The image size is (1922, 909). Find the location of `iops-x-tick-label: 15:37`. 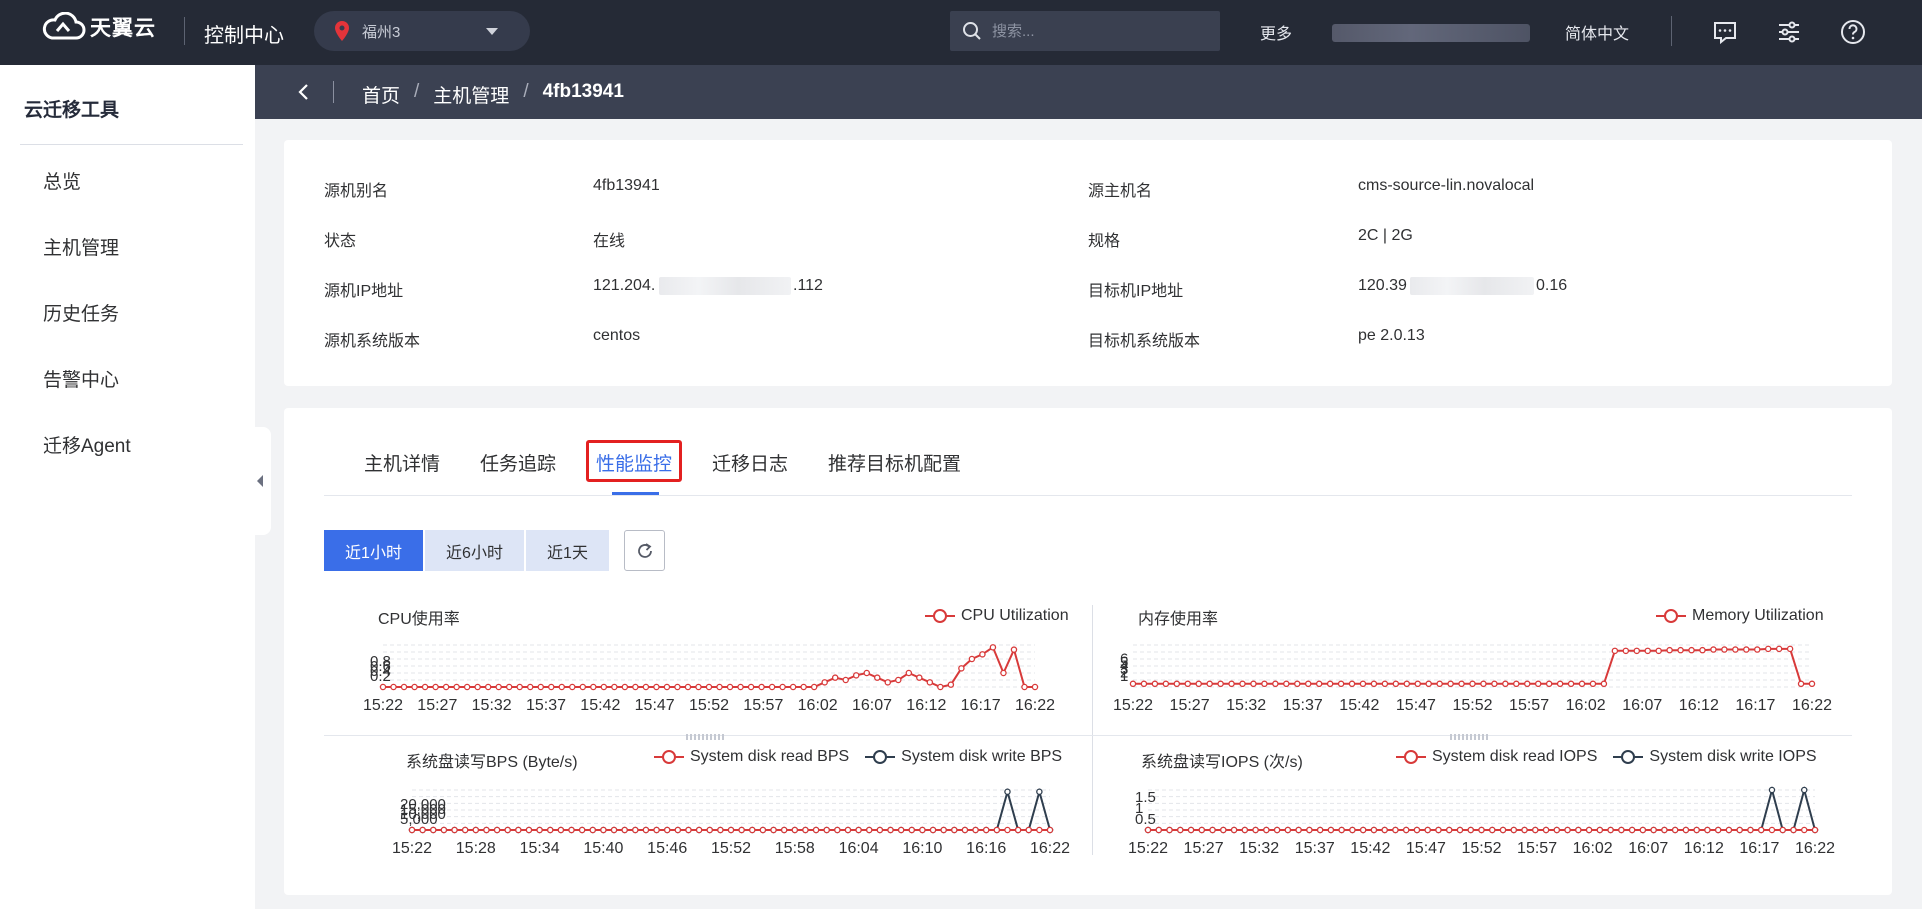

iops-x-tick-label: 15:37 is located at coordinates (1315, 848).